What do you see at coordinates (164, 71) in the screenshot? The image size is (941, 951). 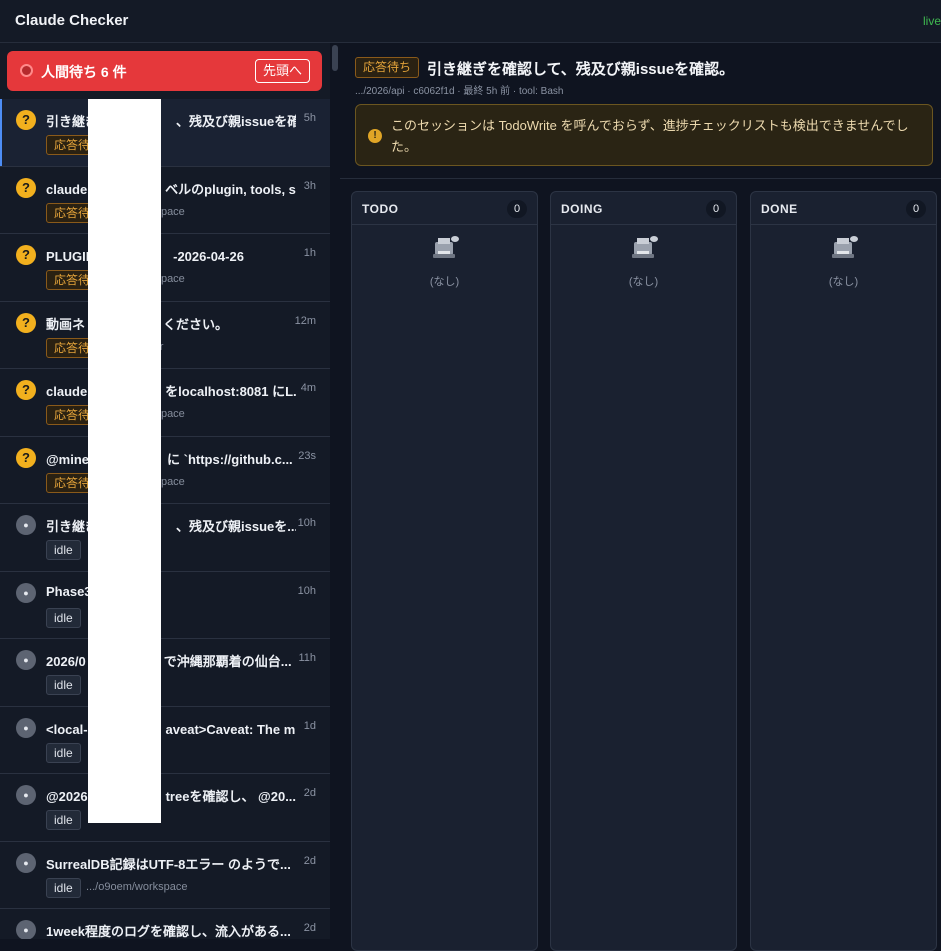 I see `waiting-banner: 人間待ち 6 件 先頭へ` at bounding box center [164, 71].